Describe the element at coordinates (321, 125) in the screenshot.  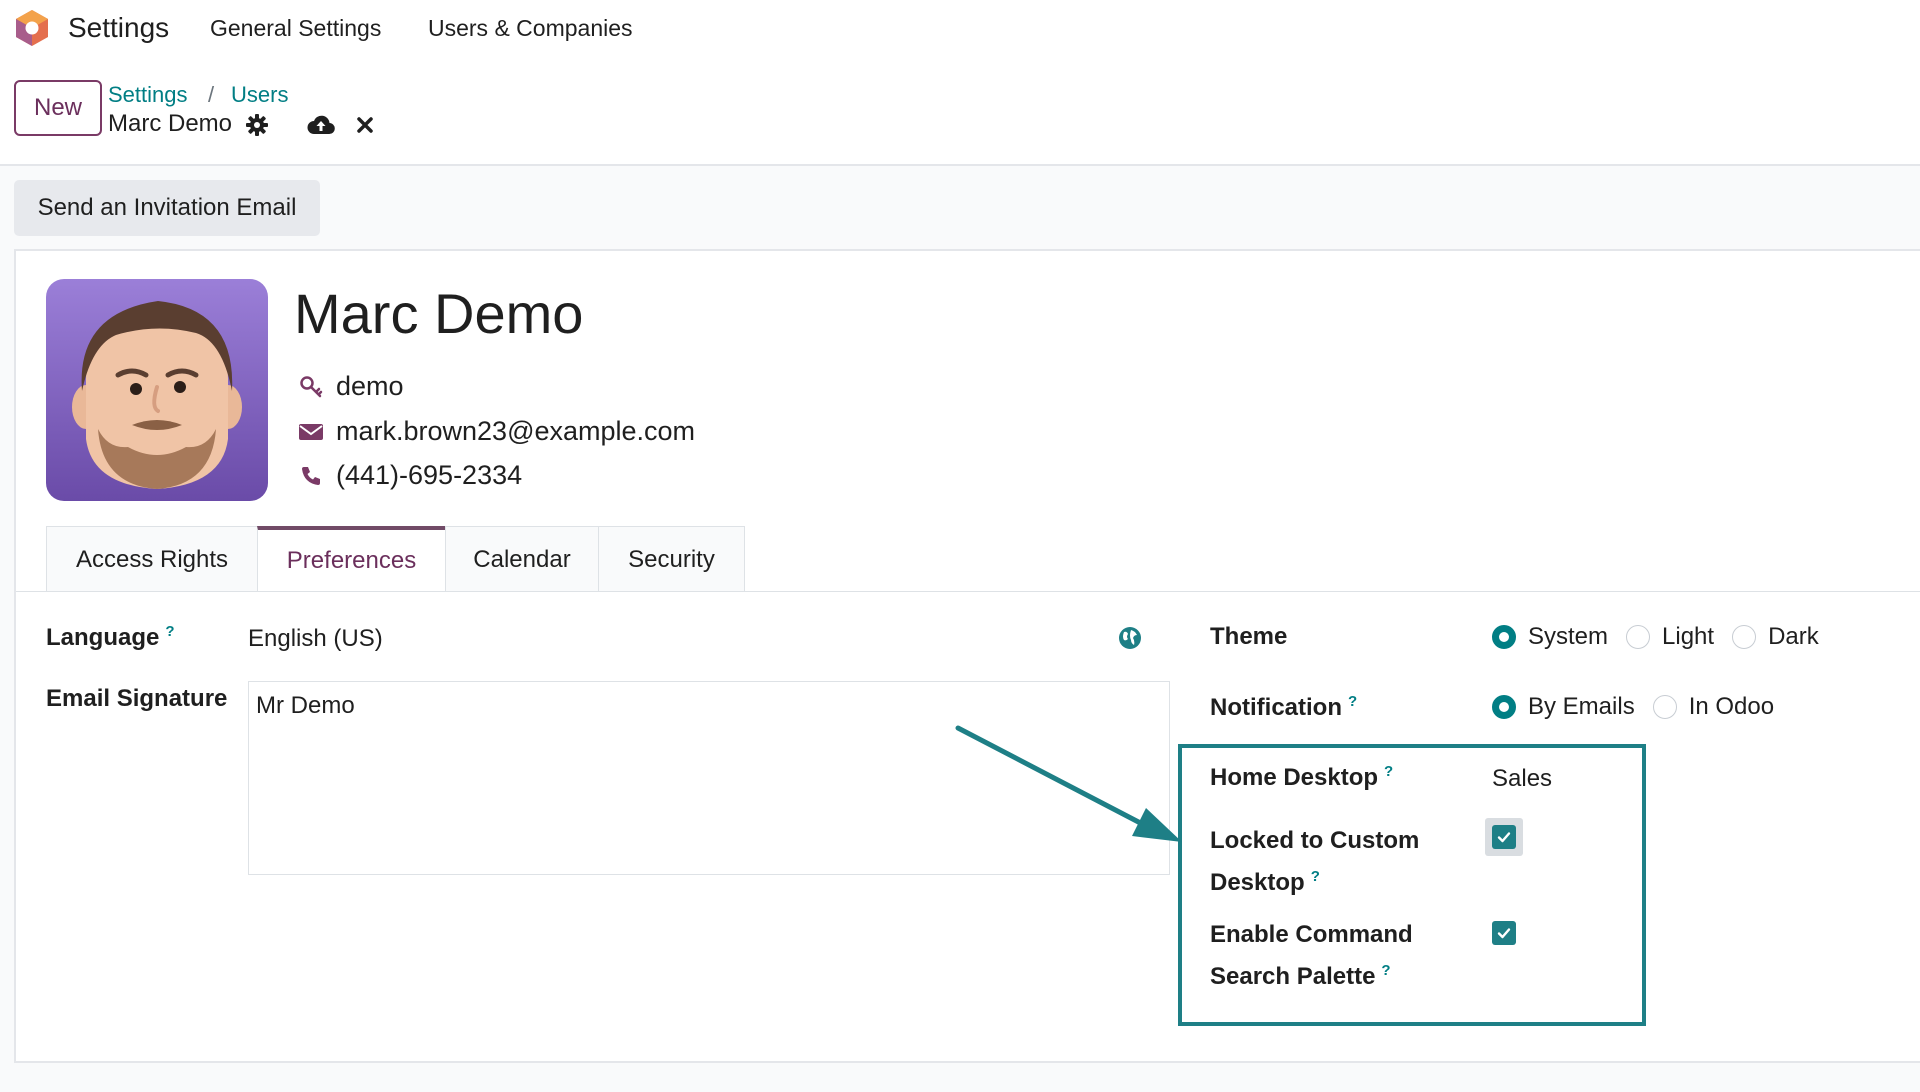
I see `cloud-upload-icon` at that location.